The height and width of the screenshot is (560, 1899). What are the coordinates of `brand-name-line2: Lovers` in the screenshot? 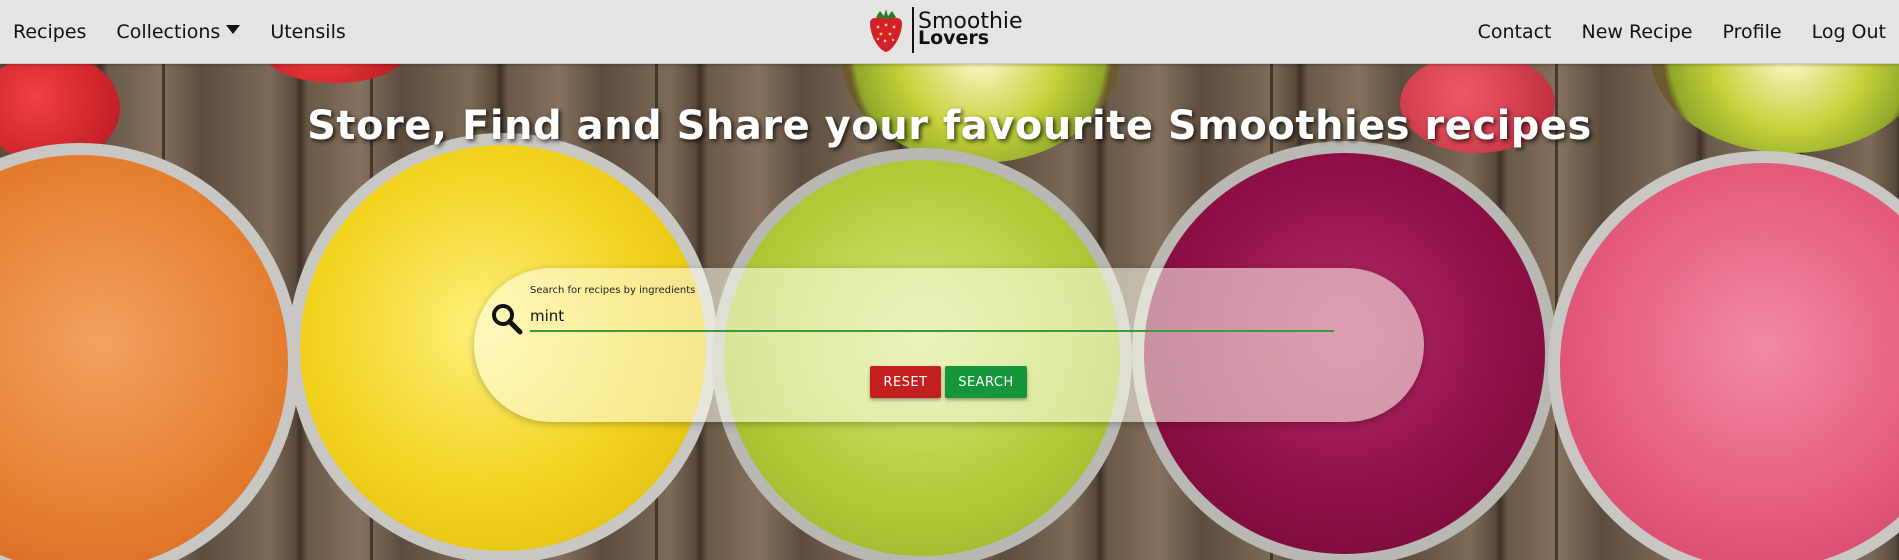 It's located at (954, 38).